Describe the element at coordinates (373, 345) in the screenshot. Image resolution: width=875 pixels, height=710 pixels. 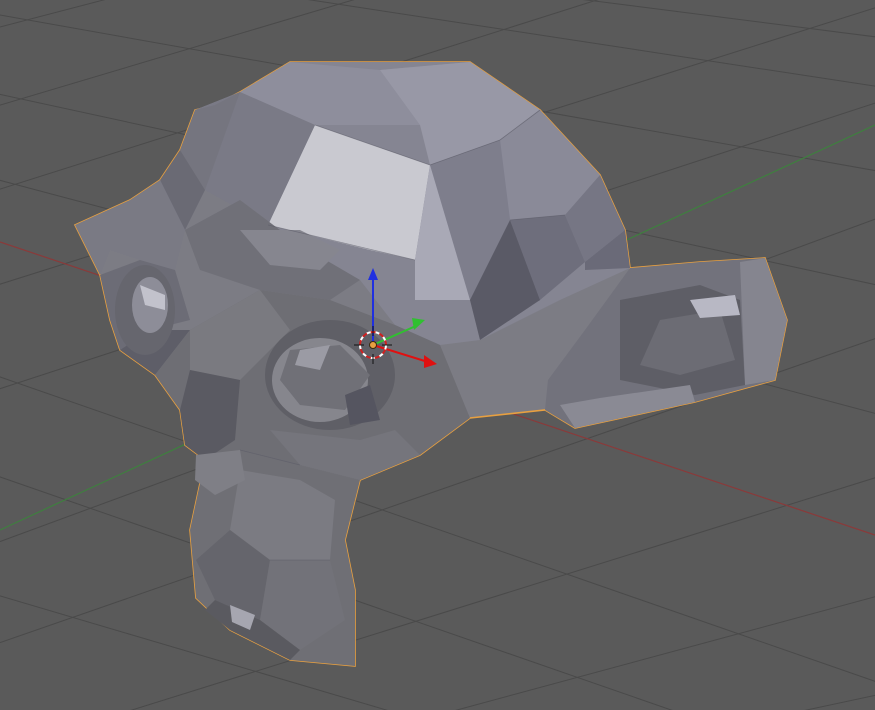
I see `object-origin` at that location.